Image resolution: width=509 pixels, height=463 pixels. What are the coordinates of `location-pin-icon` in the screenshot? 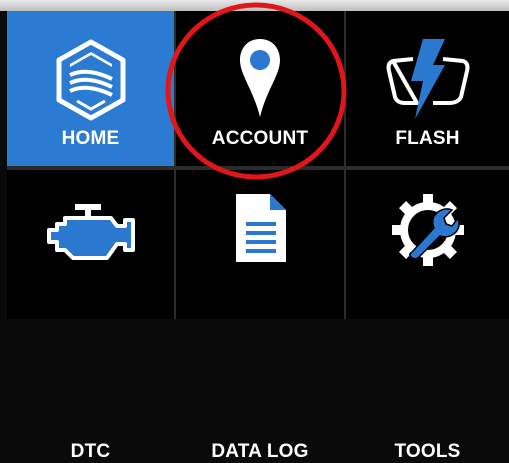 It's located at (260, 78).